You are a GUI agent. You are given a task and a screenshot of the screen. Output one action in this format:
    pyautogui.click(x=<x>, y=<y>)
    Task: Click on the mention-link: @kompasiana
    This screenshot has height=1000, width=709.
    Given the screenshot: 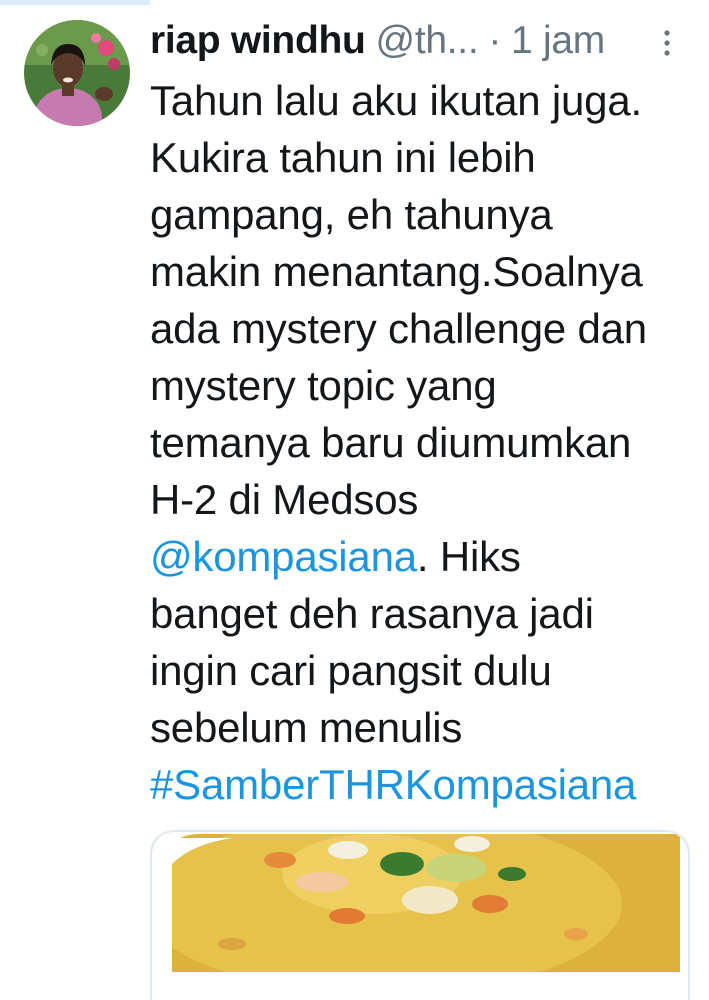 What is the action you would take?
    pyautogui.click(x=283, y=556)
    